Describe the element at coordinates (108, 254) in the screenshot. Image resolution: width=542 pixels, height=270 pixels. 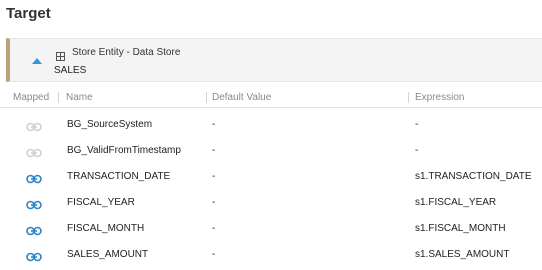
I see `cell-name: SALES_AMOUNT` at that location.